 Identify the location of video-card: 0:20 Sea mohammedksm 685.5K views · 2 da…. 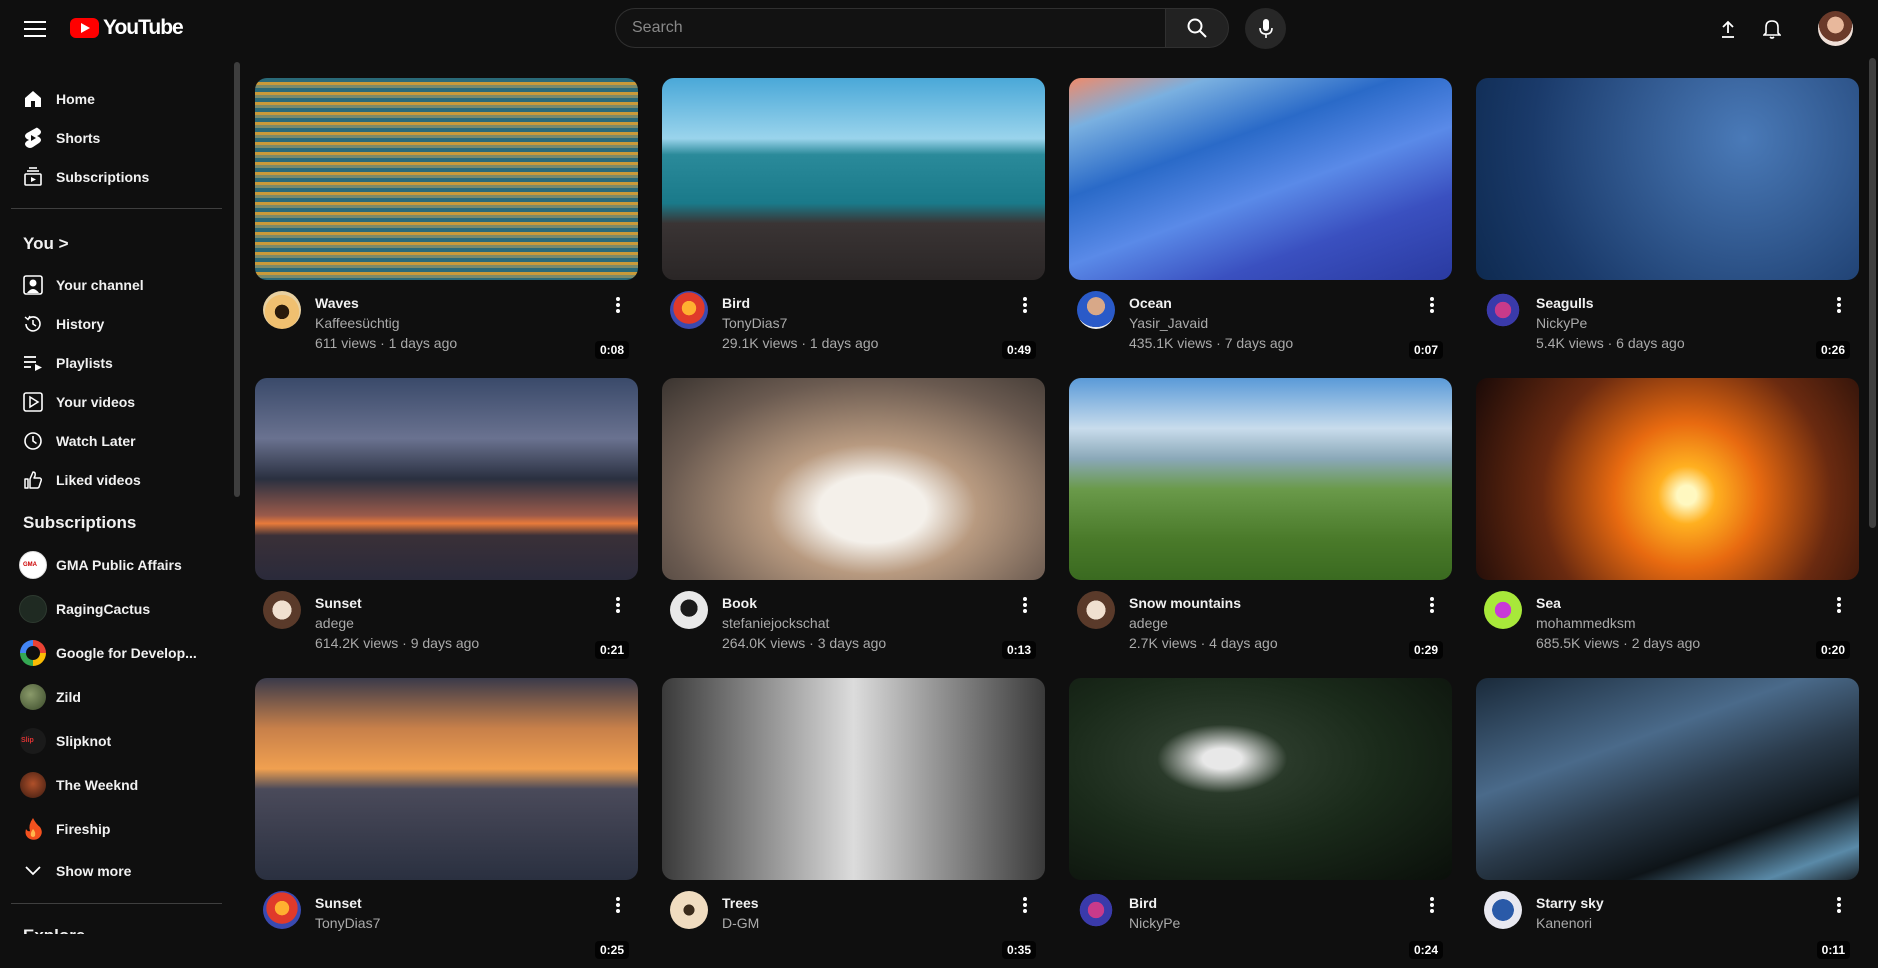
(1667, 523).